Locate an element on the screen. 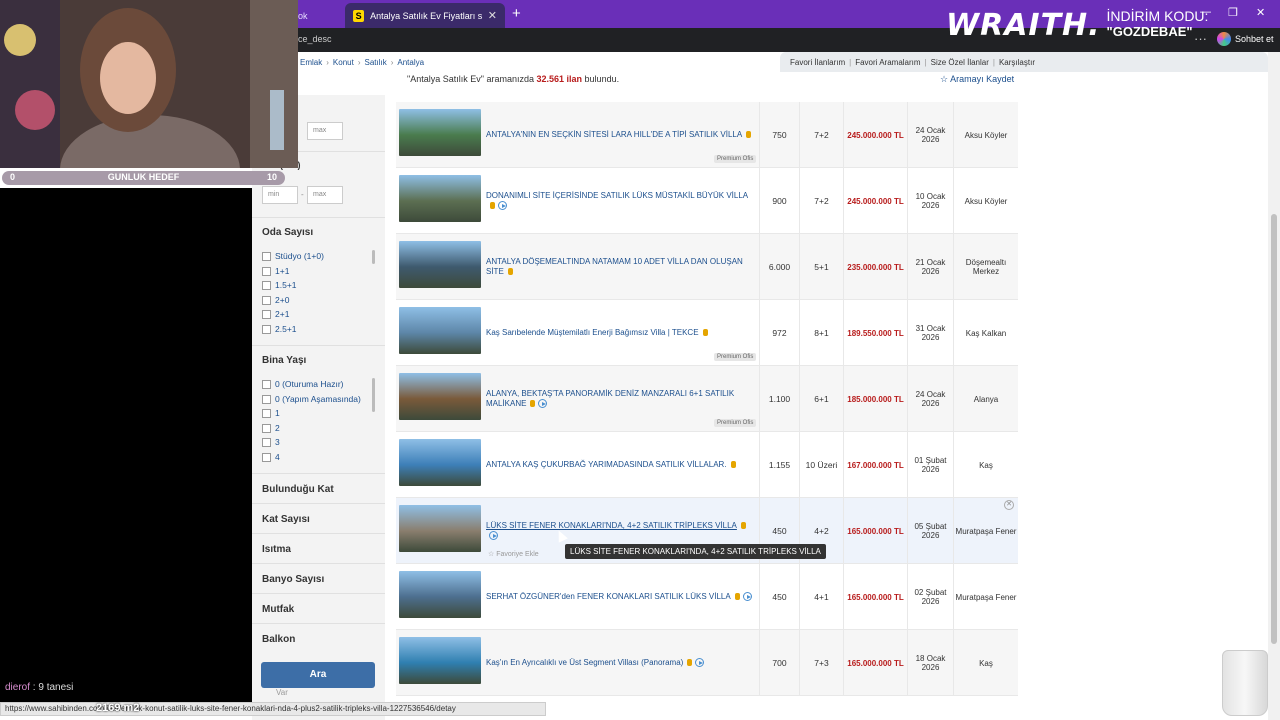 Image resolution: width=1280 pixels, height=720 pixels. room-scrollbar is located at coordinates (373, 257).